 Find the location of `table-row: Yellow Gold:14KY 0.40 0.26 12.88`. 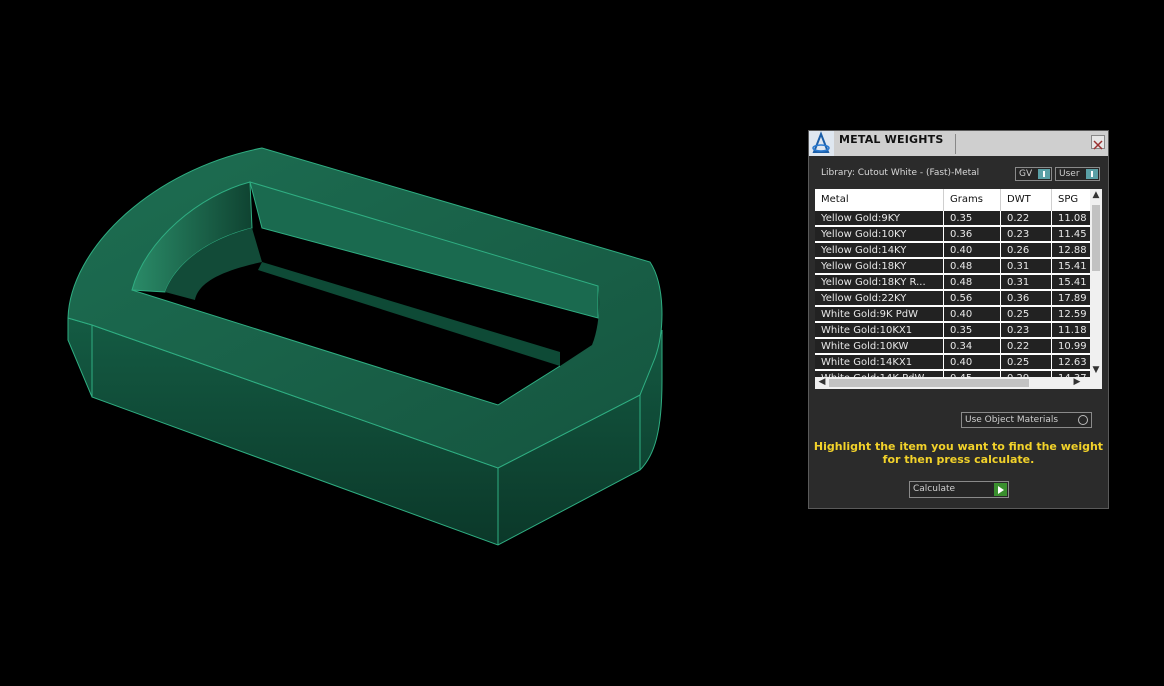

table-row: Yellow Gold:14KY 0.40 0.26 12.88 is located at coordinates (952, 250).